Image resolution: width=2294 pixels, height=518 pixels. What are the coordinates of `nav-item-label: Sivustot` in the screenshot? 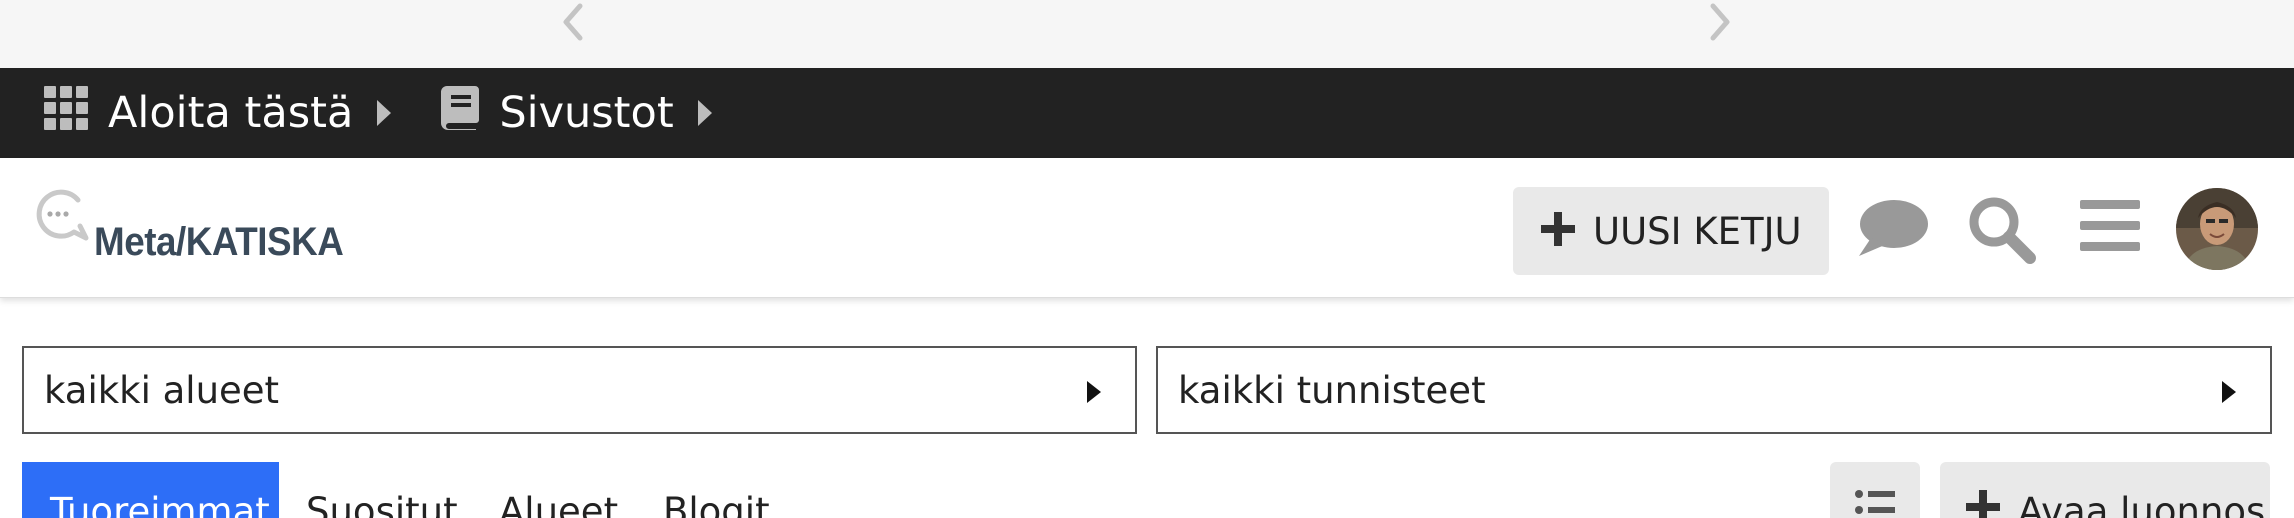 It's located at (586, 113).